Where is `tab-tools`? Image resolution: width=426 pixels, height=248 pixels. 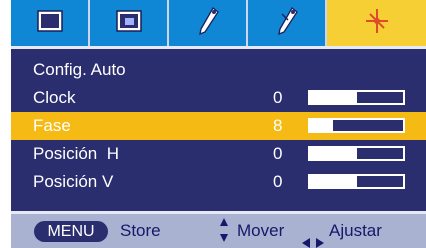 tab-tools is located at coordinates (208, 23).